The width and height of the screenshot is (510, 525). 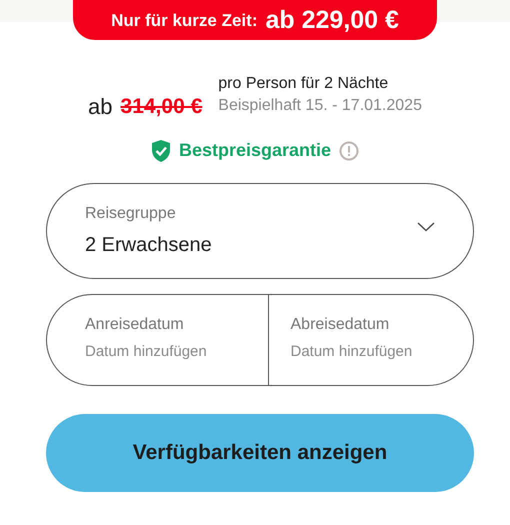 What do you see at coordinates (135, 325) in the screenshot?
I see `field-label: Anreisedatum` at bounding box center [135, 325].